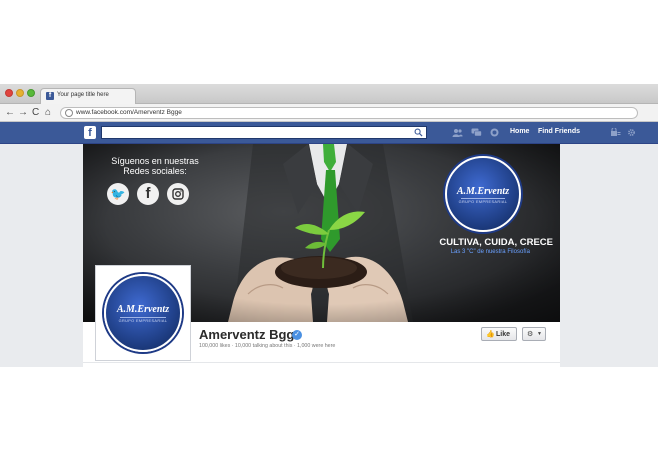 The width and height of the screenshot is (658, 453). I want to click on twitter-icon: 🐦, so click(118, 194).